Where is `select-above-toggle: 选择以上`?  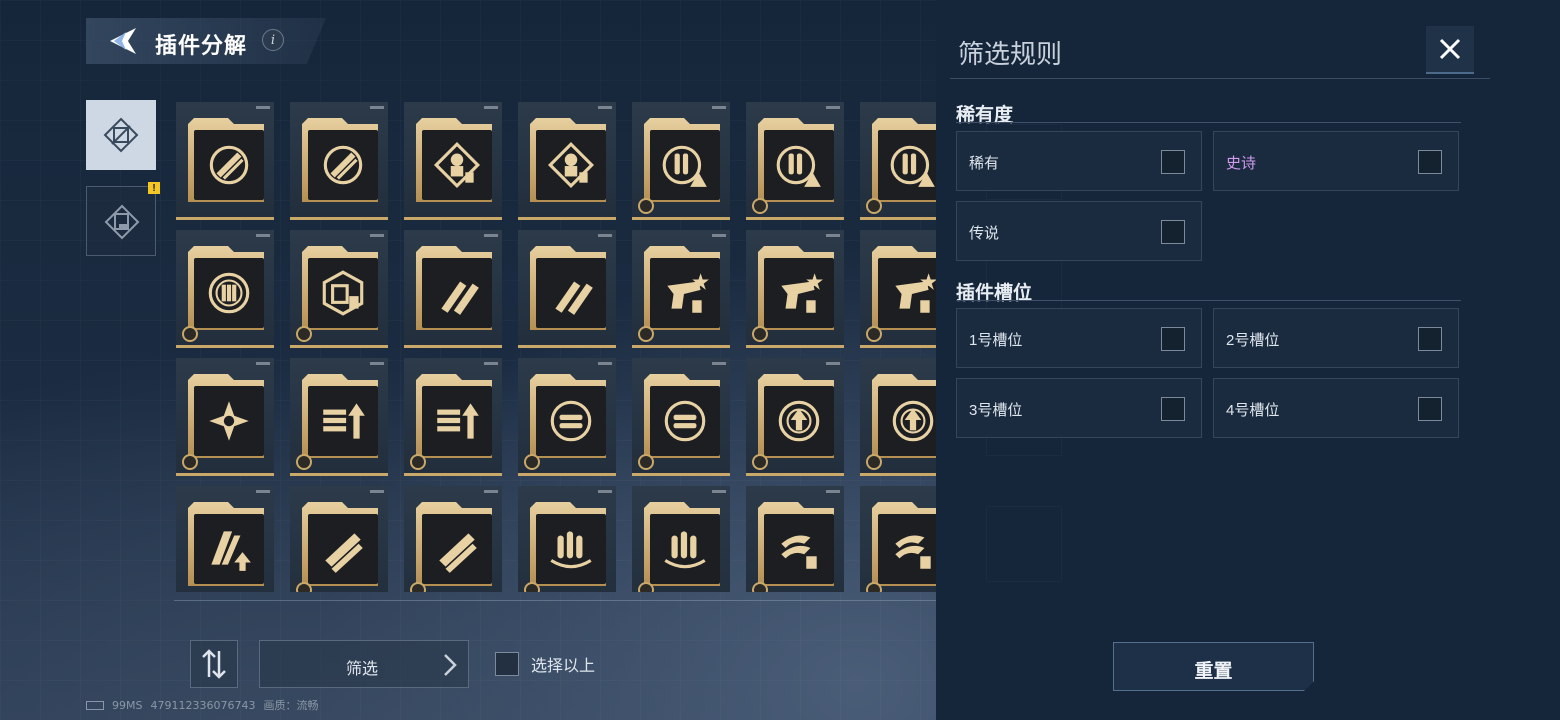 select-above-toggle: 选择以上 is located at coordinates (545, 664).